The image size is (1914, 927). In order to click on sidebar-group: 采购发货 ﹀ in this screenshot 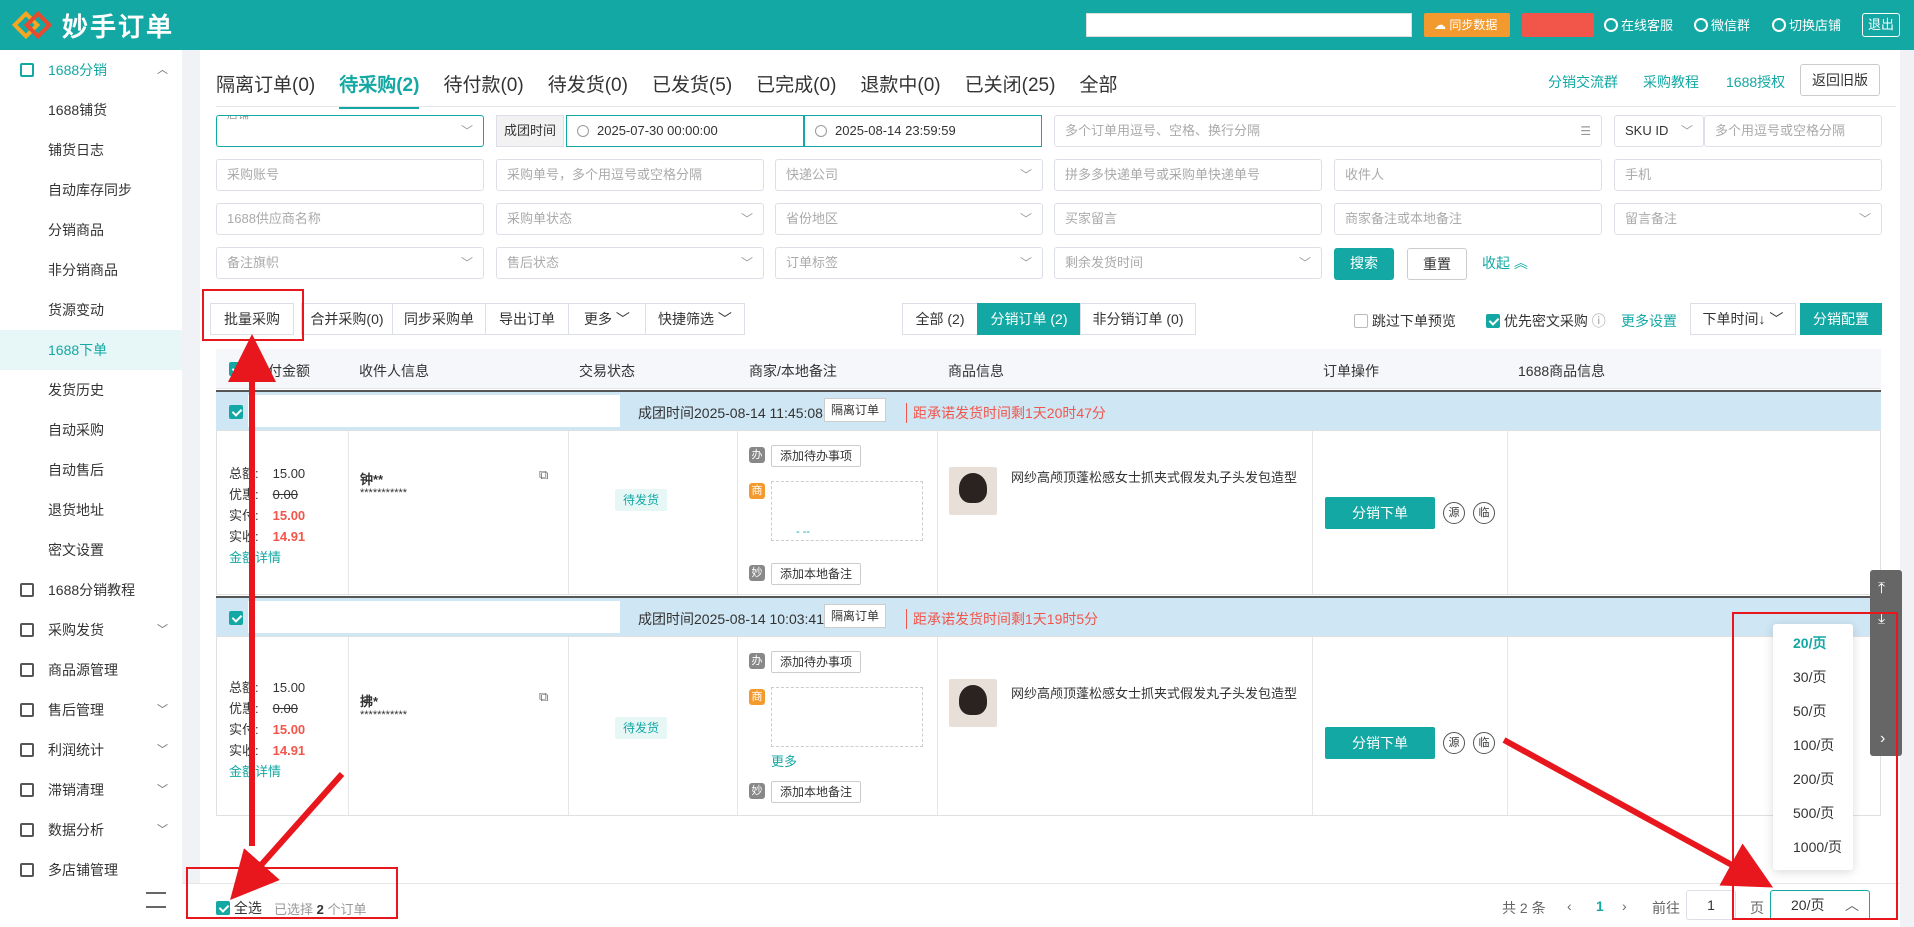, I will do `click(91, 630)`.